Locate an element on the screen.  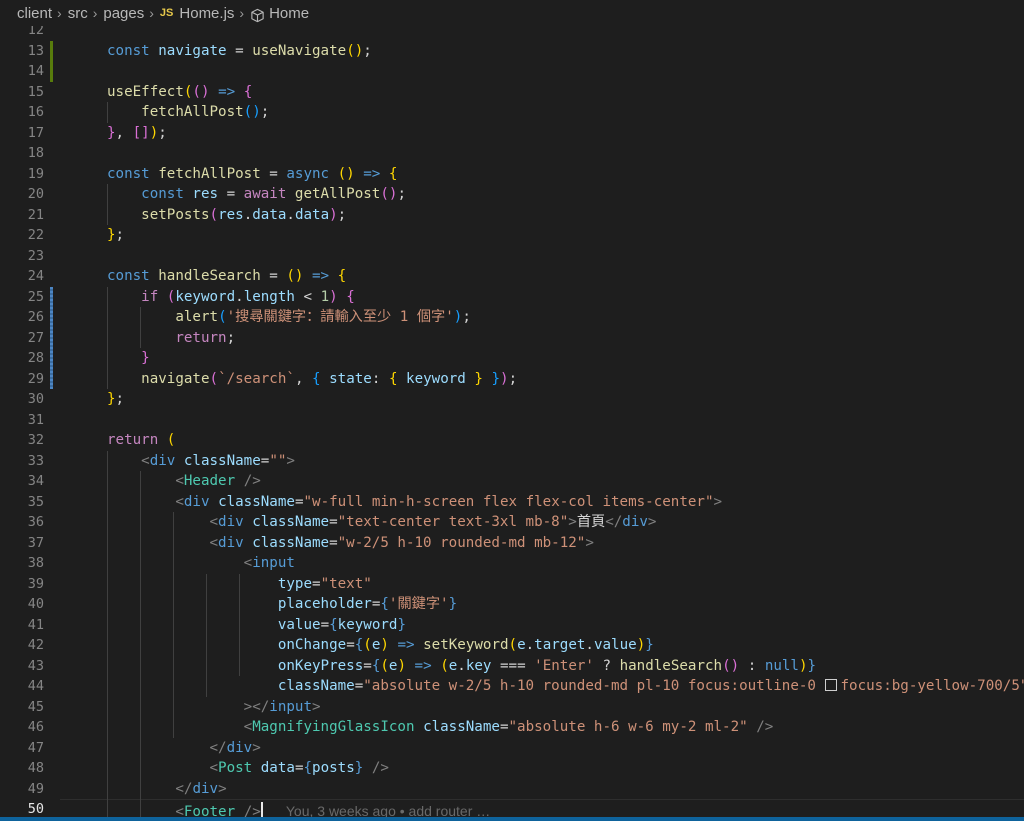
color-swatch-icon is located at coordinates (830, 685).